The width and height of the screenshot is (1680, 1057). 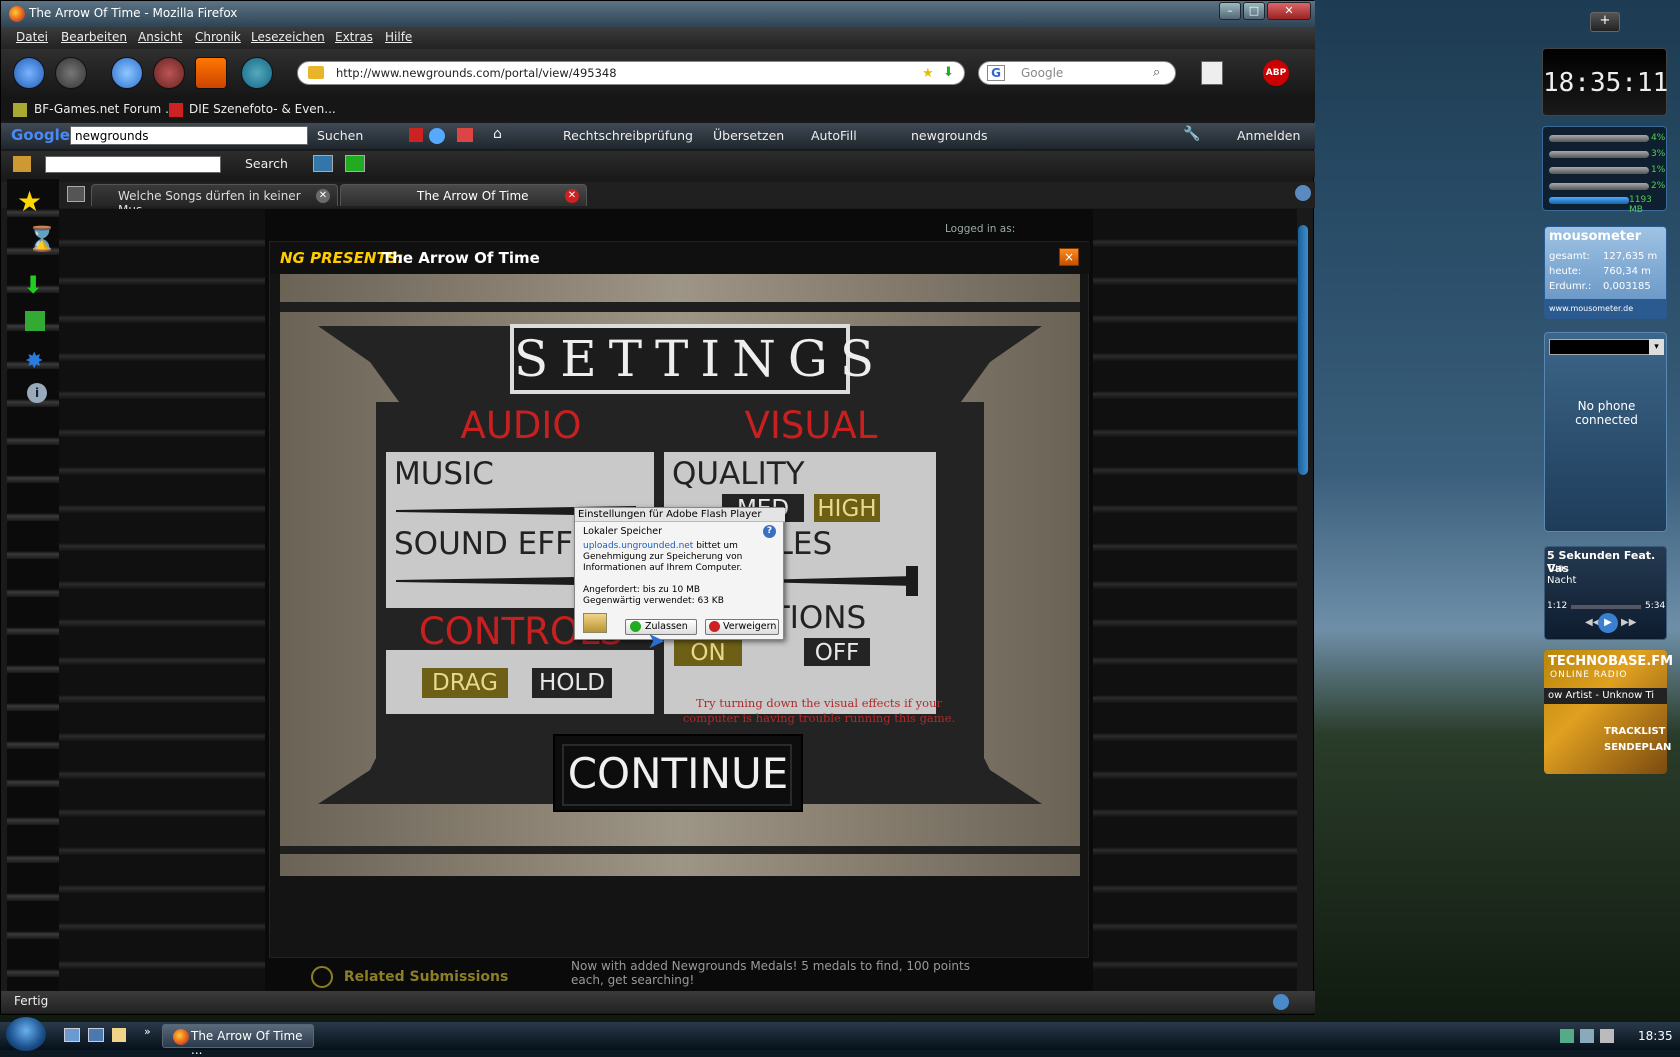 I want to click on clock-gadget: 18:35:11, so click(x=1605, y=82).